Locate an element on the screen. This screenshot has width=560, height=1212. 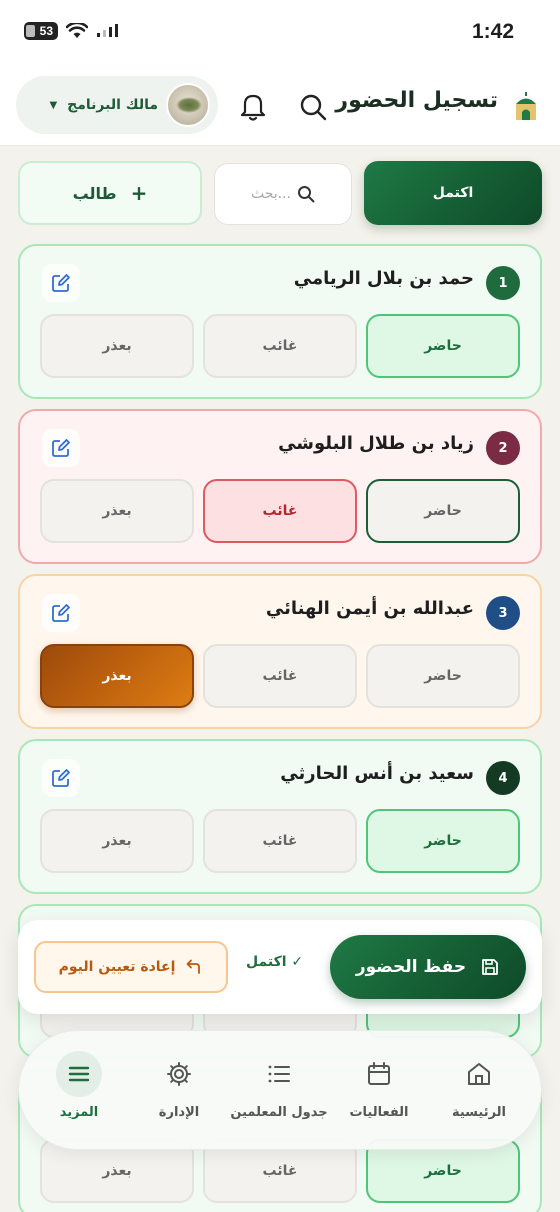
menu-icon is located at coordinates (79, 1074).